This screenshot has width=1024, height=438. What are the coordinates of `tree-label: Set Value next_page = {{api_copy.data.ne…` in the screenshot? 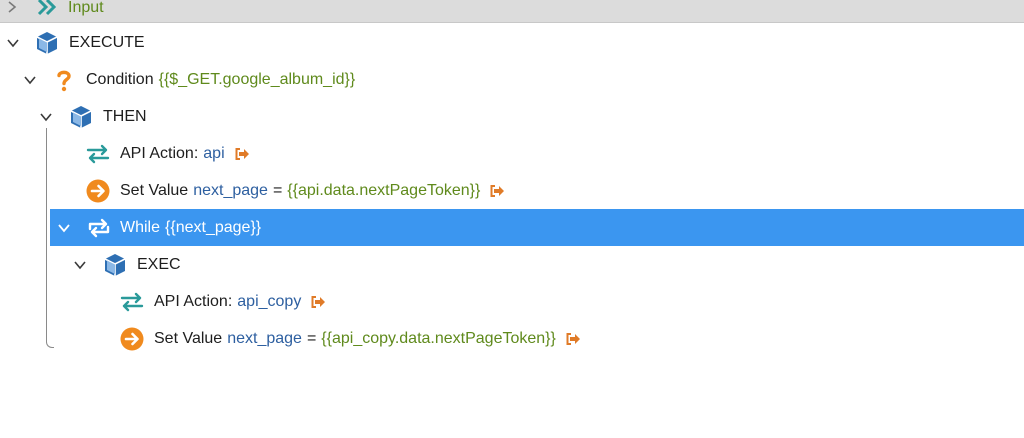 It's located at (367, 339).